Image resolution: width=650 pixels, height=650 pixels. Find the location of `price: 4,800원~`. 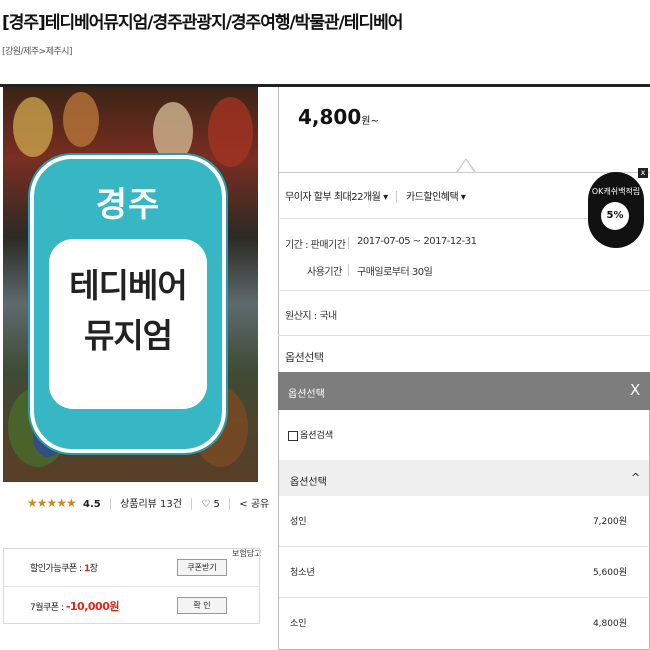

price: 4,800원~ is located at coordinates (338, 117).